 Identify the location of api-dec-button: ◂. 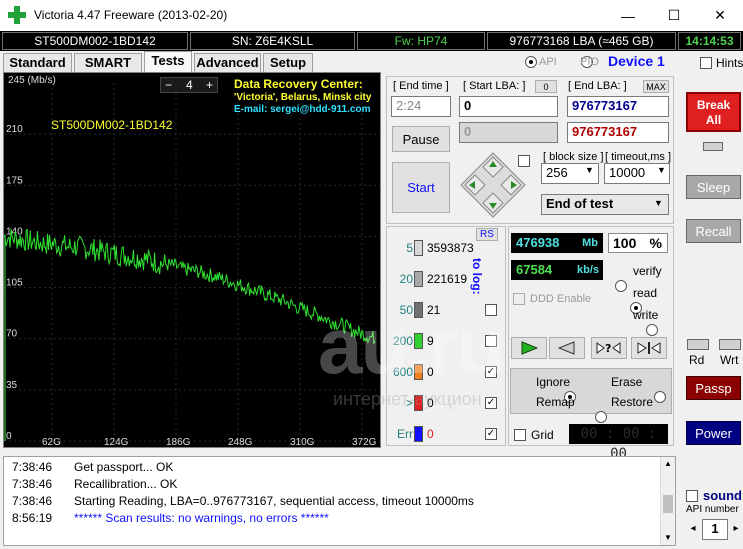
(693, 529).